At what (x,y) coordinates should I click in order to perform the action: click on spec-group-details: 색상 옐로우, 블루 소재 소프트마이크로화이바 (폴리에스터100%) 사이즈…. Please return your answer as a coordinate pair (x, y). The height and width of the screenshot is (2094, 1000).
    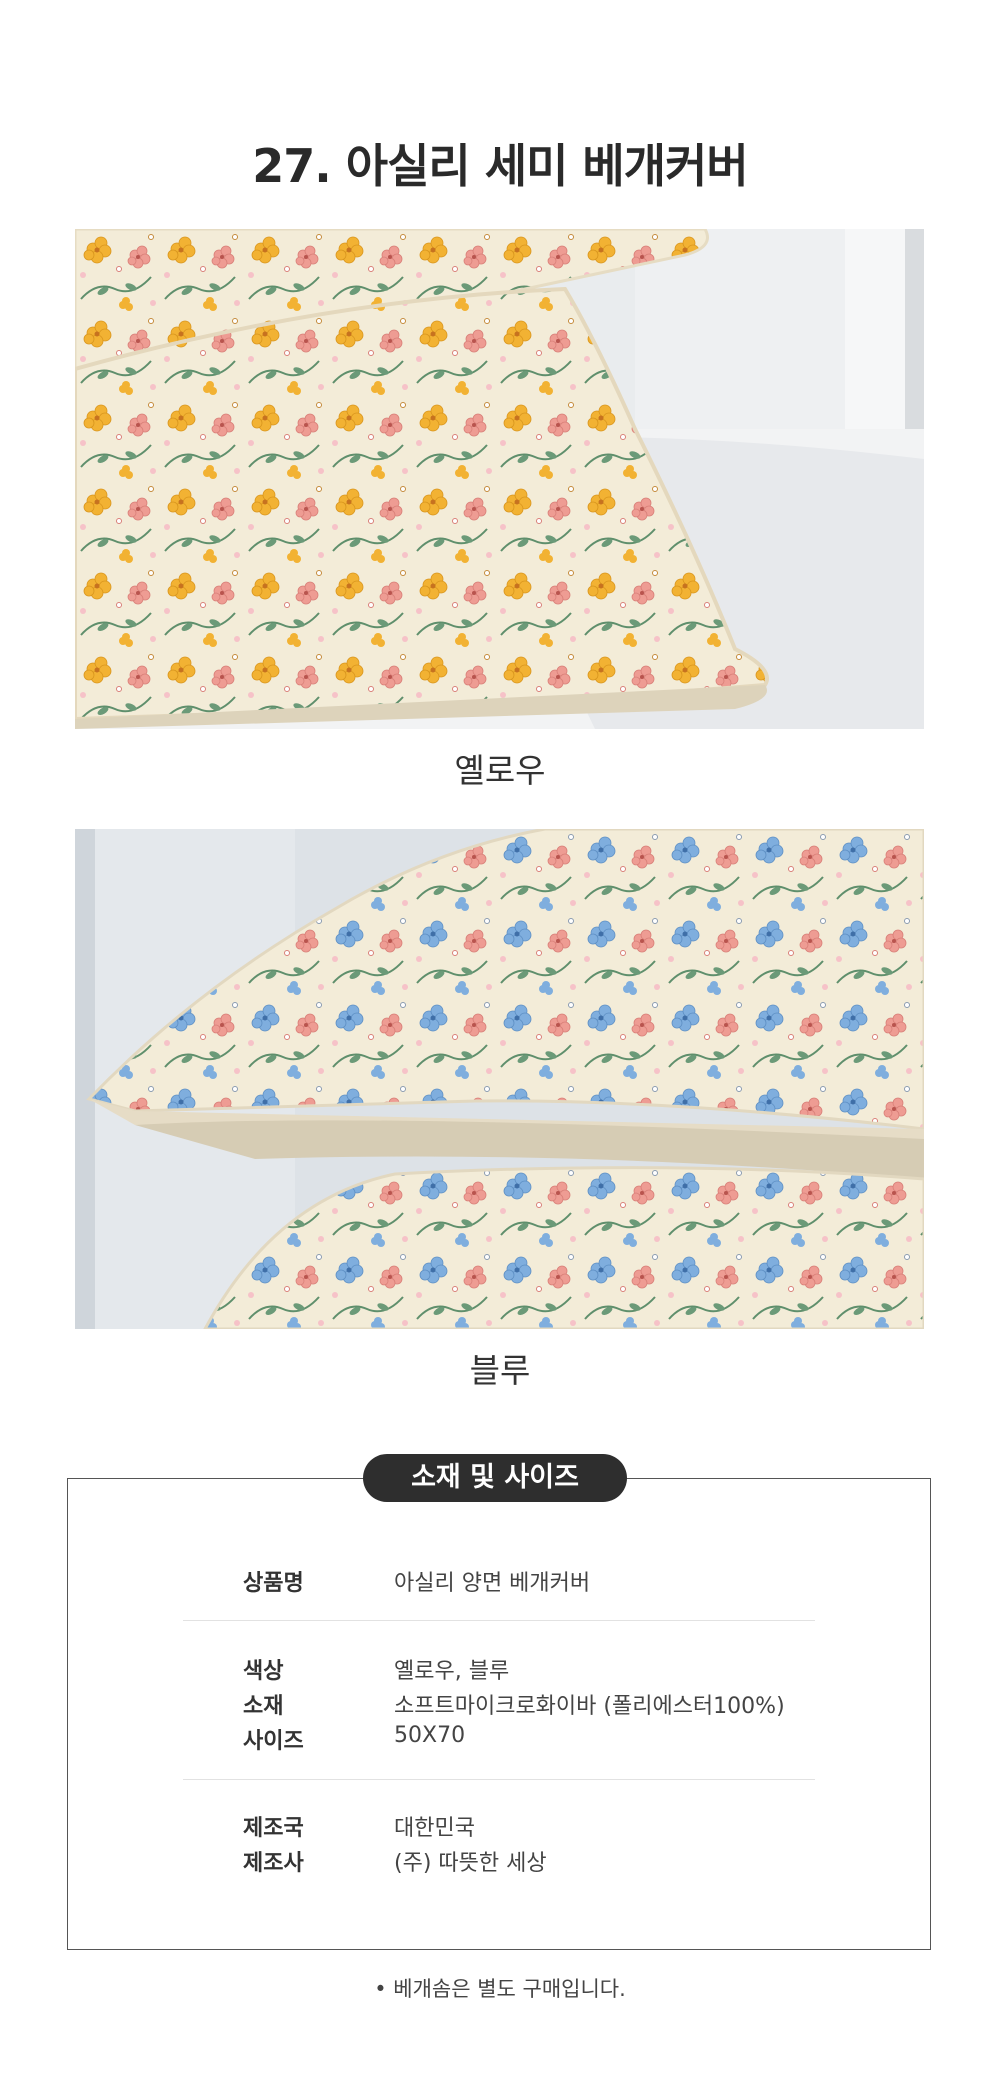
    Looking at the image, I should click on (499, 1705).